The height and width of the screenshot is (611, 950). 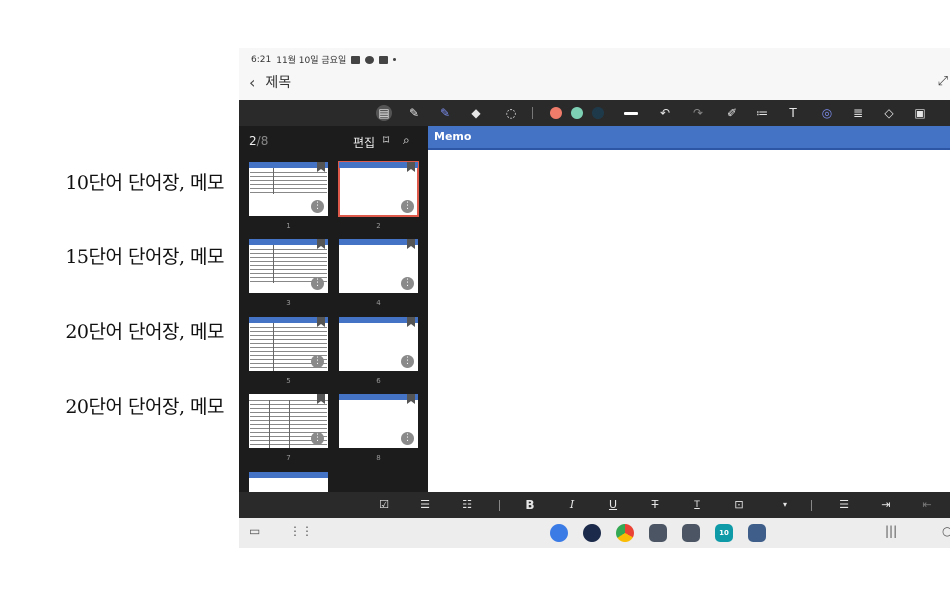 I want to click on checkbox-icon: ☑, so click(x=384, y=505).